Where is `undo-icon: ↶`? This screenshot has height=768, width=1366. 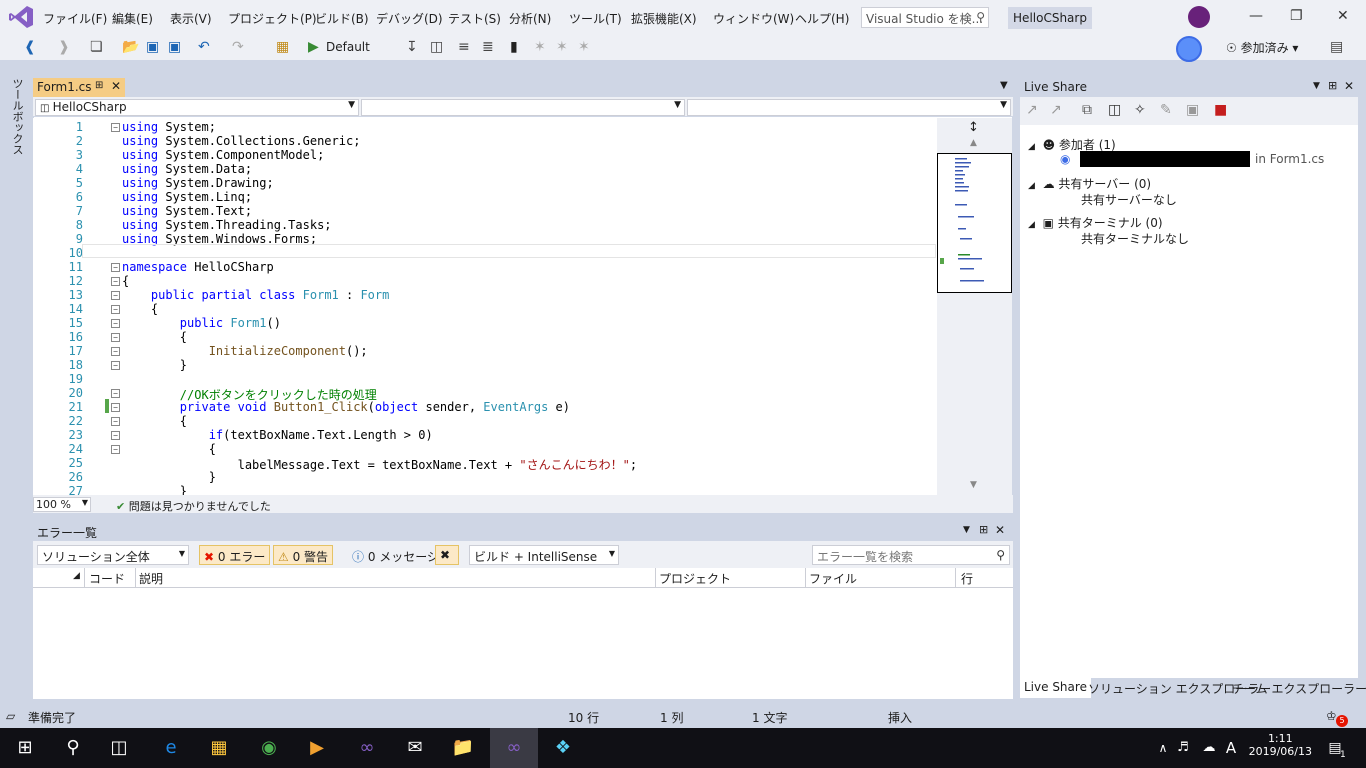
undo-icon: ↶ is located at coordinates (204, 47).